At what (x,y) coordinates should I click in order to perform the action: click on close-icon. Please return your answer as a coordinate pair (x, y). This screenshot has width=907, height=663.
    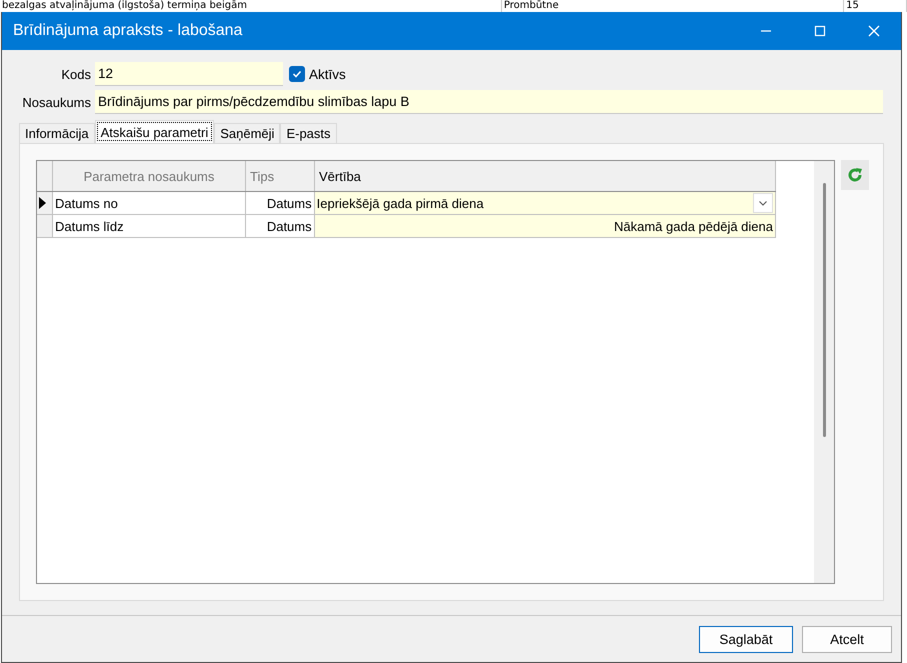
    Looking at the image, I should click on (874, 31).